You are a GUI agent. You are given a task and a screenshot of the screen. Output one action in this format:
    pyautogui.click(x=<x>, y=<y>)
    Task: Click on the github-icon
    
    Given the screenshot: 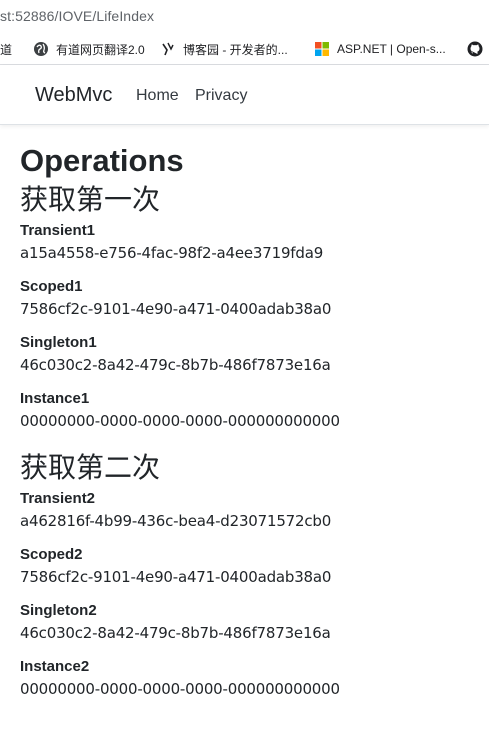 What is the action you would take?
    pyautogui.click(x=475, y=49)
    